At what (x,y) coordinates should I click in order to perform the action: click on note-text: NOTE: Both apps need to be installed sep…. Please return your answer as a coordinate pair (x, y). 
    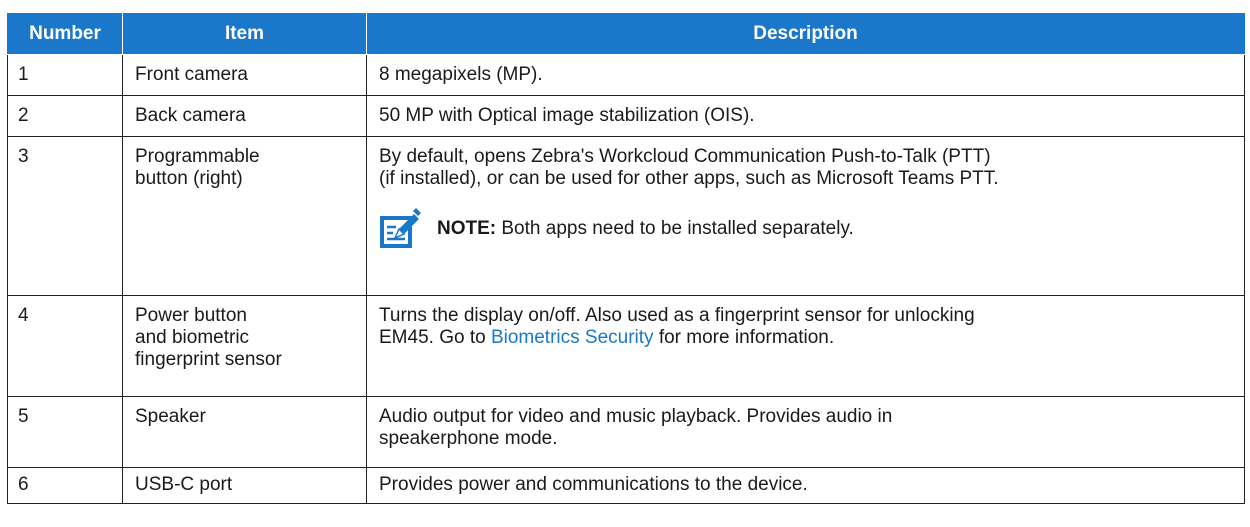
    Looking at the image, I should click on (645, 229).